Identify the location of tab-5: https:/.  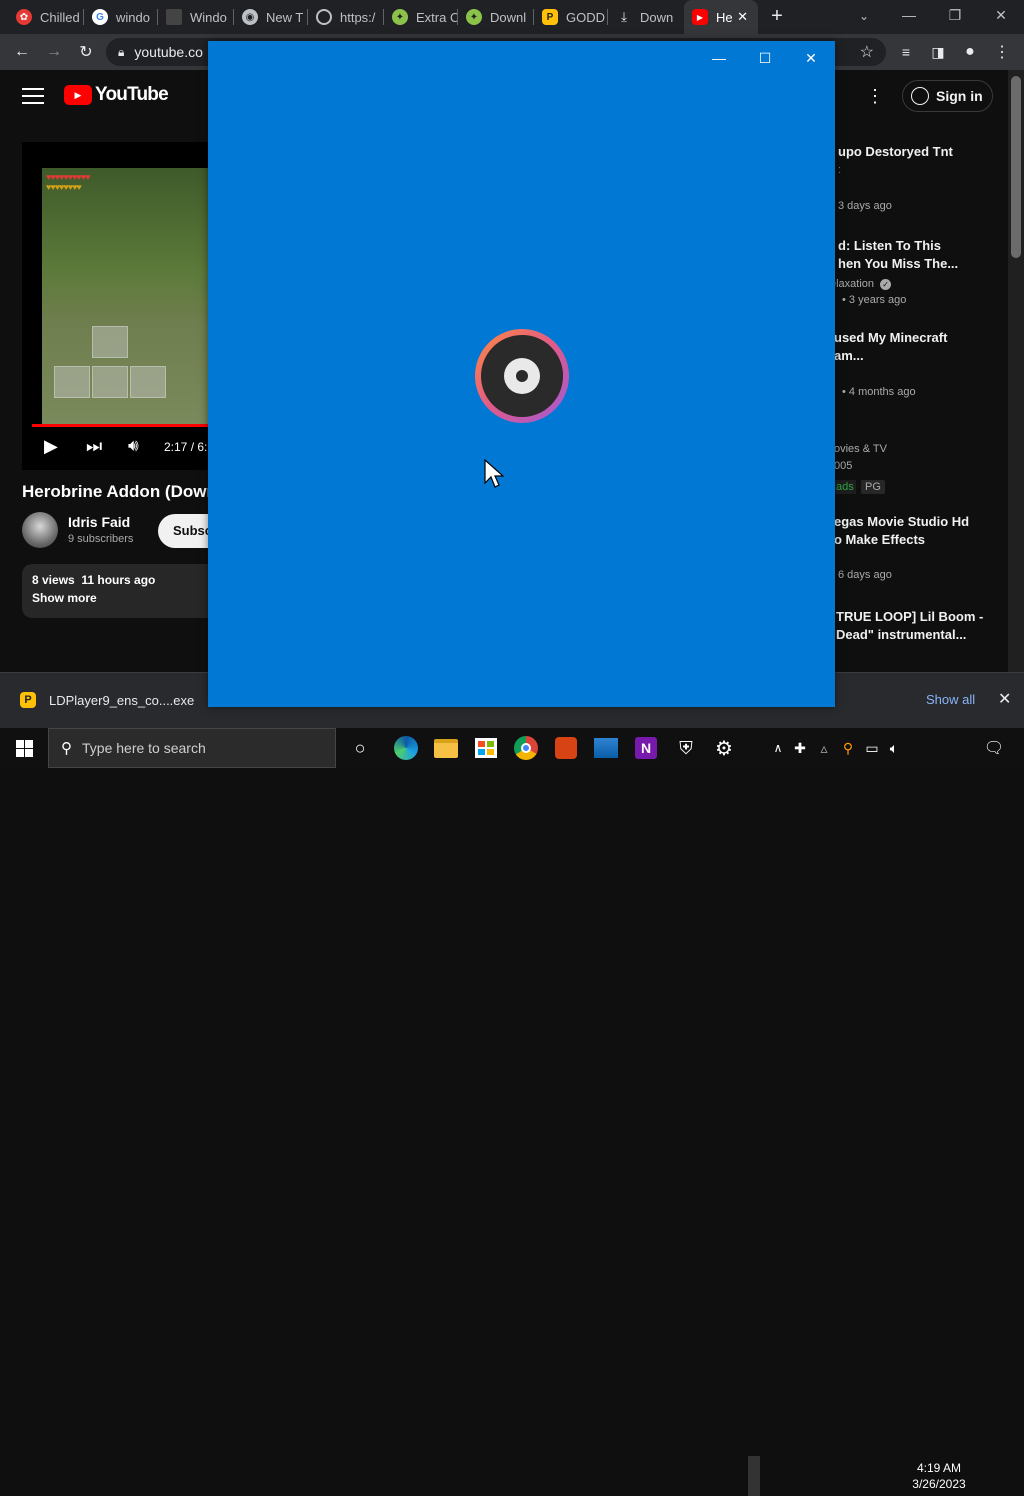
(346, 17).